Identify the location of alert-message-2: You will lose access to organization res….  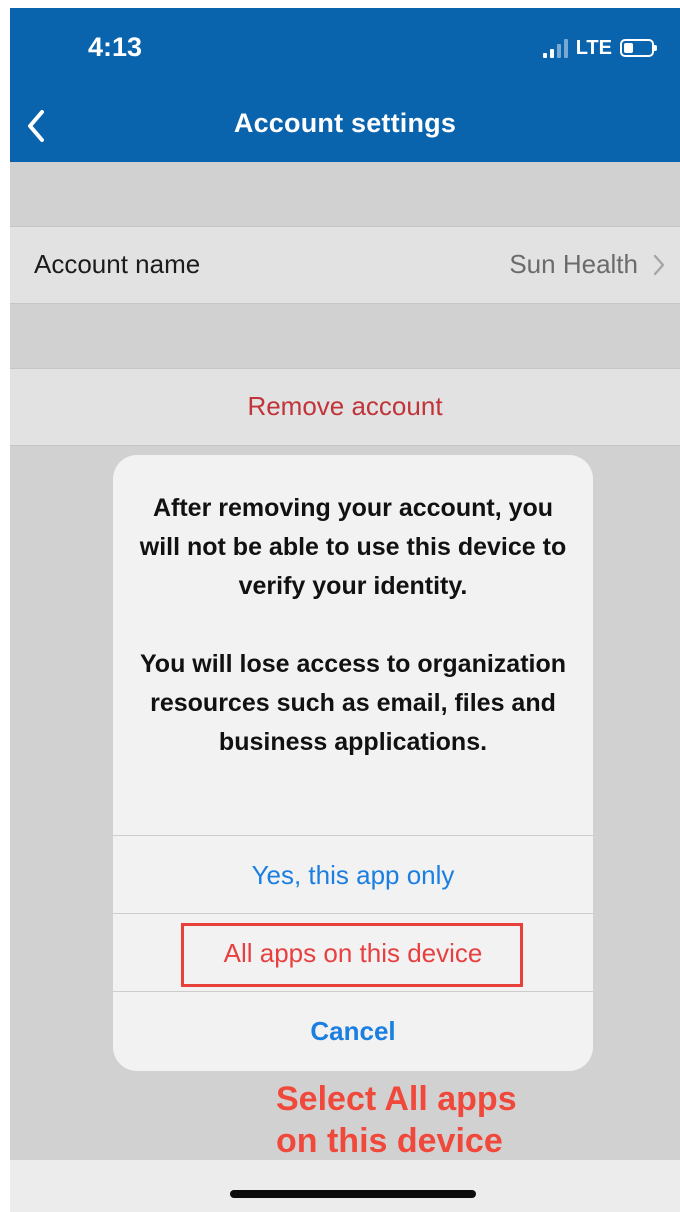
(353, 703).